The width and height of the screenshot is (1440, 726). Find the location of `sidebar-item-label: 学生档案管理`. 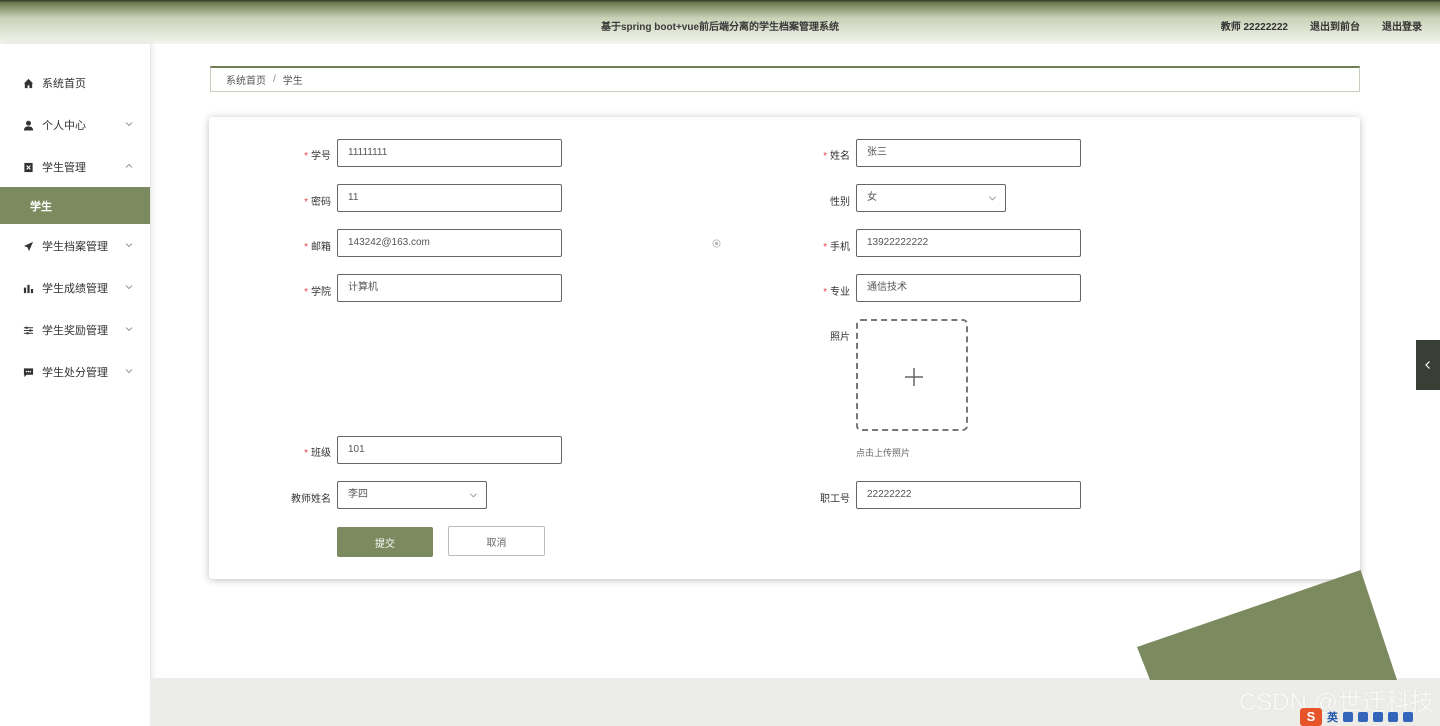

sidebar-item-label: 学生档案管理 is located at coordinates (75, 247).